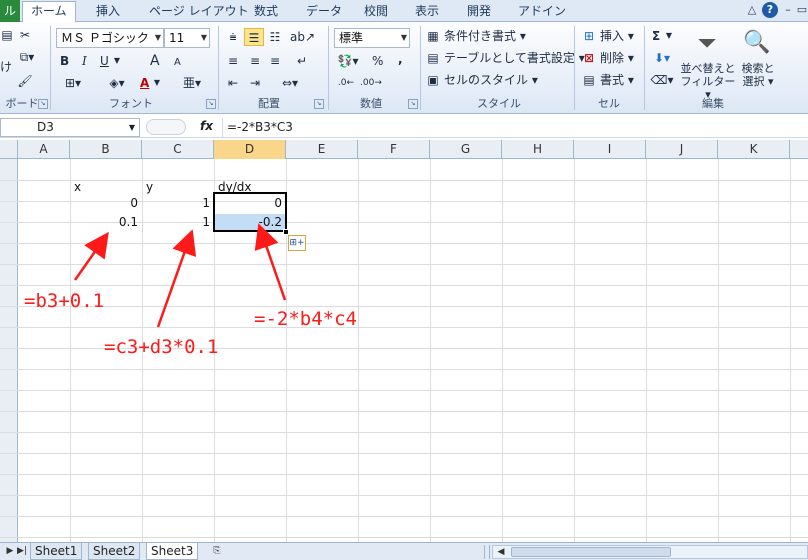 Image resolution: width=808 pixels, height=560 pixels. What do you see at coordinates (70, 127) in the screenshot?
I see `name-box: D3 ▼` at bounding box center [70, 127].